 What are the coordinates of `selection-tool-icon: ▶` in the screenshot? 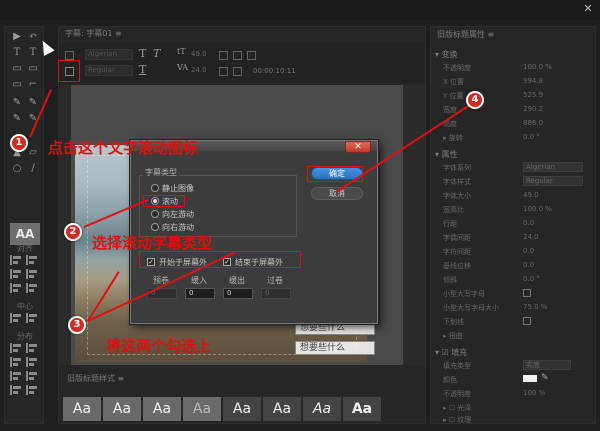 It's located at (17, 37).